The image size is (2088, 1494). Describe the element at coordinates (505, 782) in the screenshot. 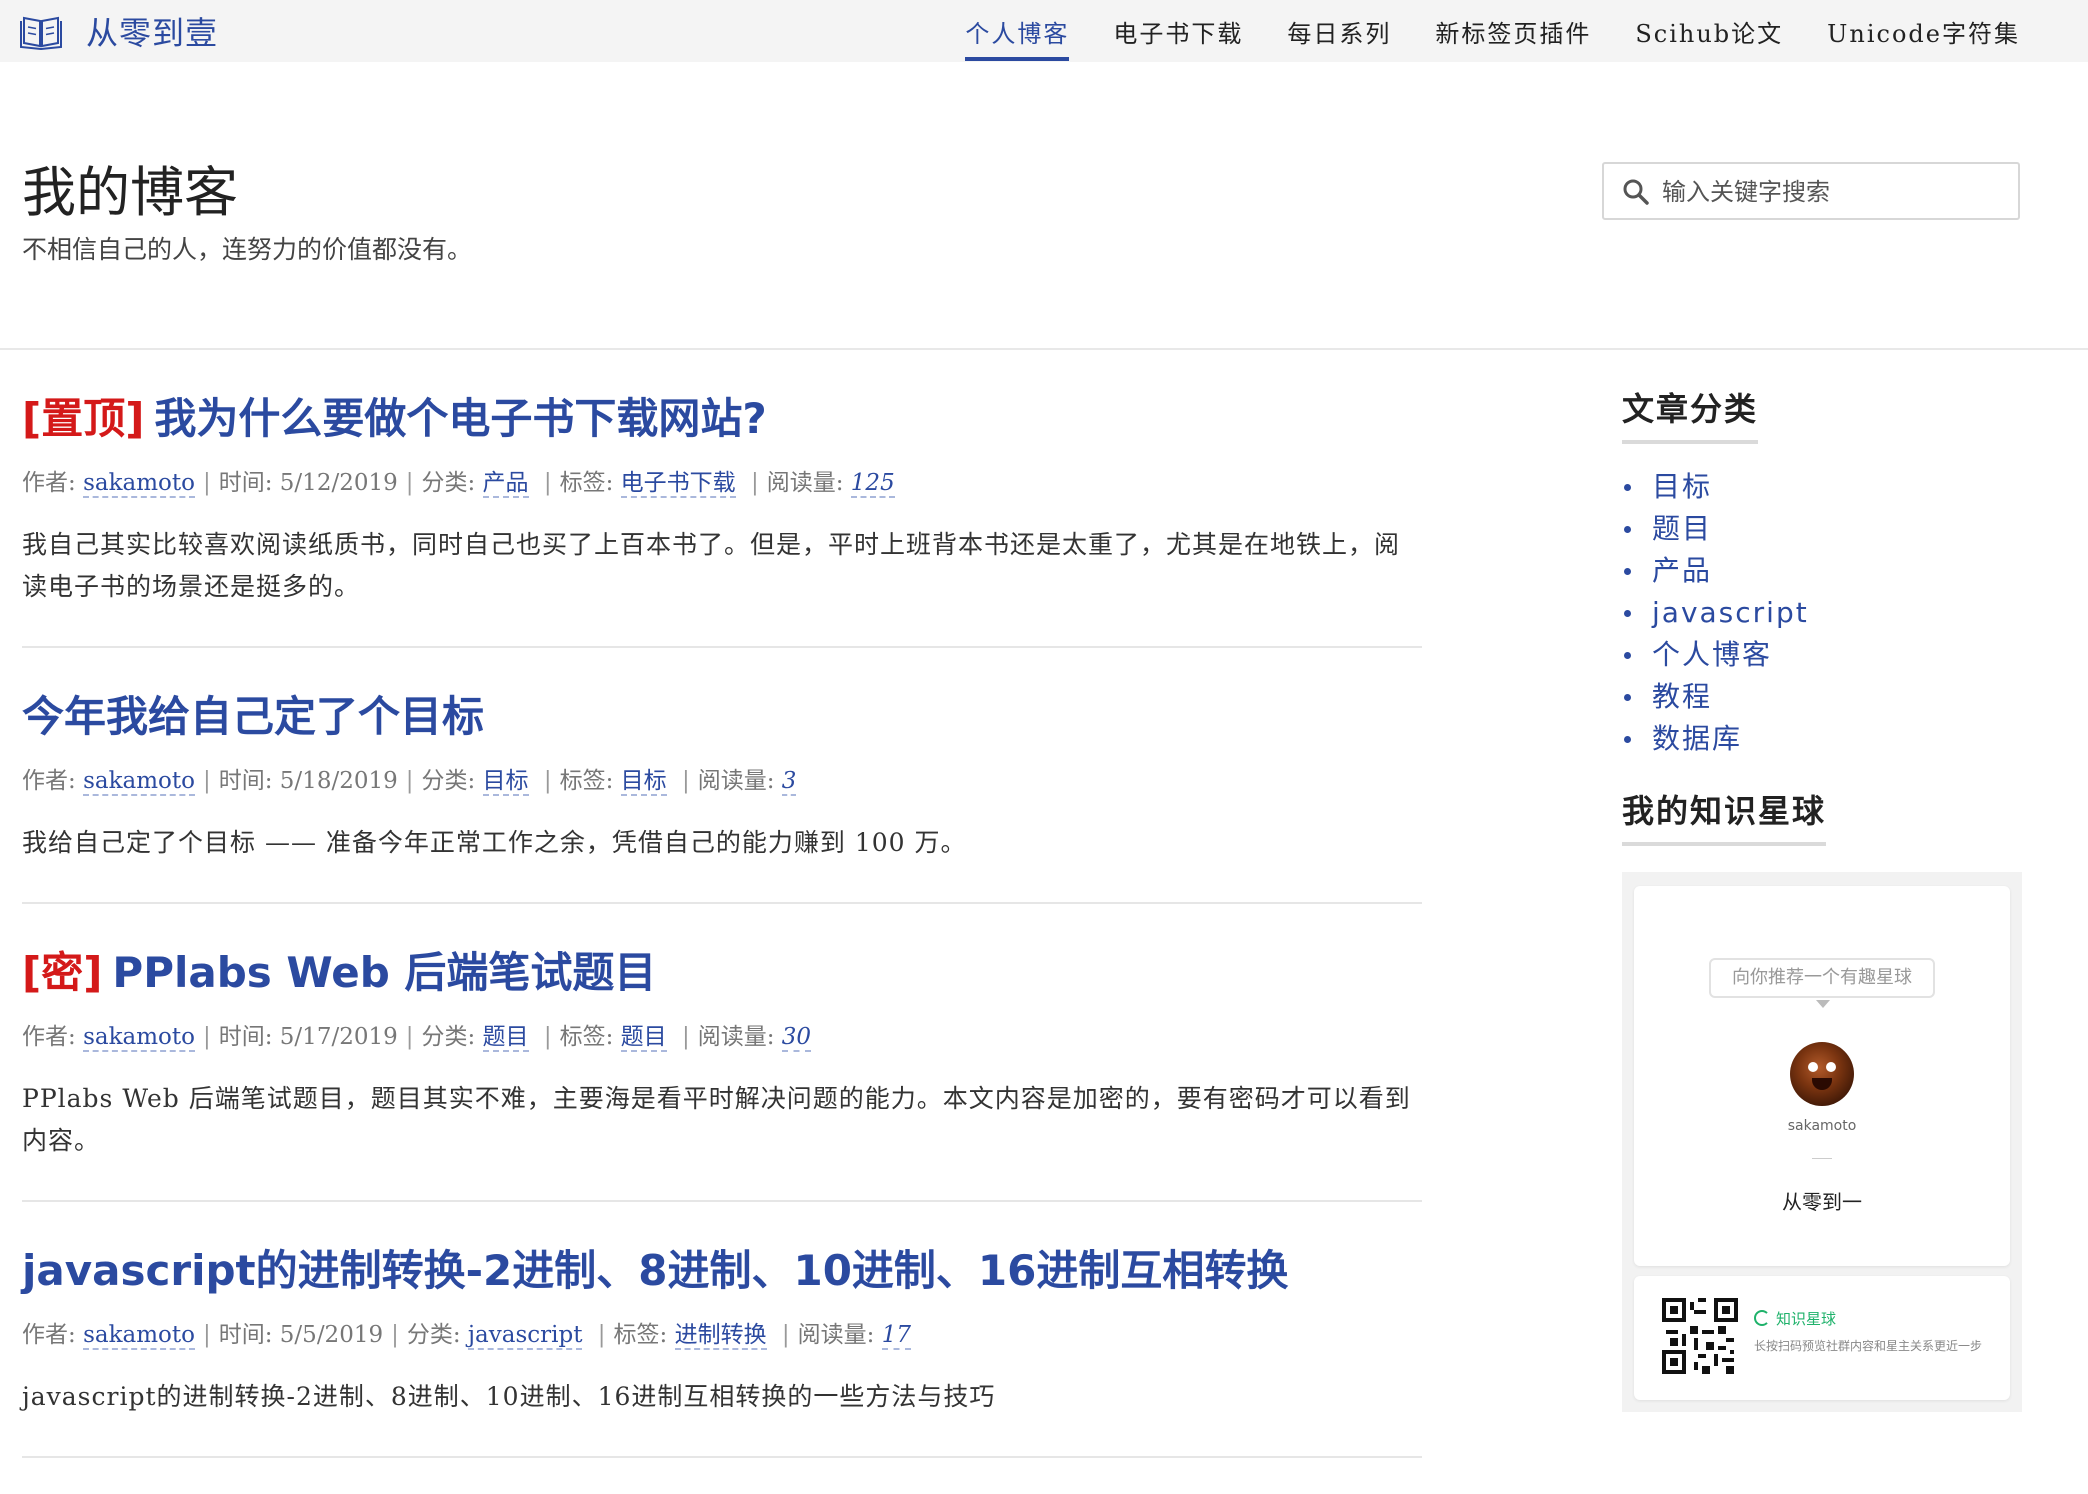

I see `category-link: 目标` at that location.